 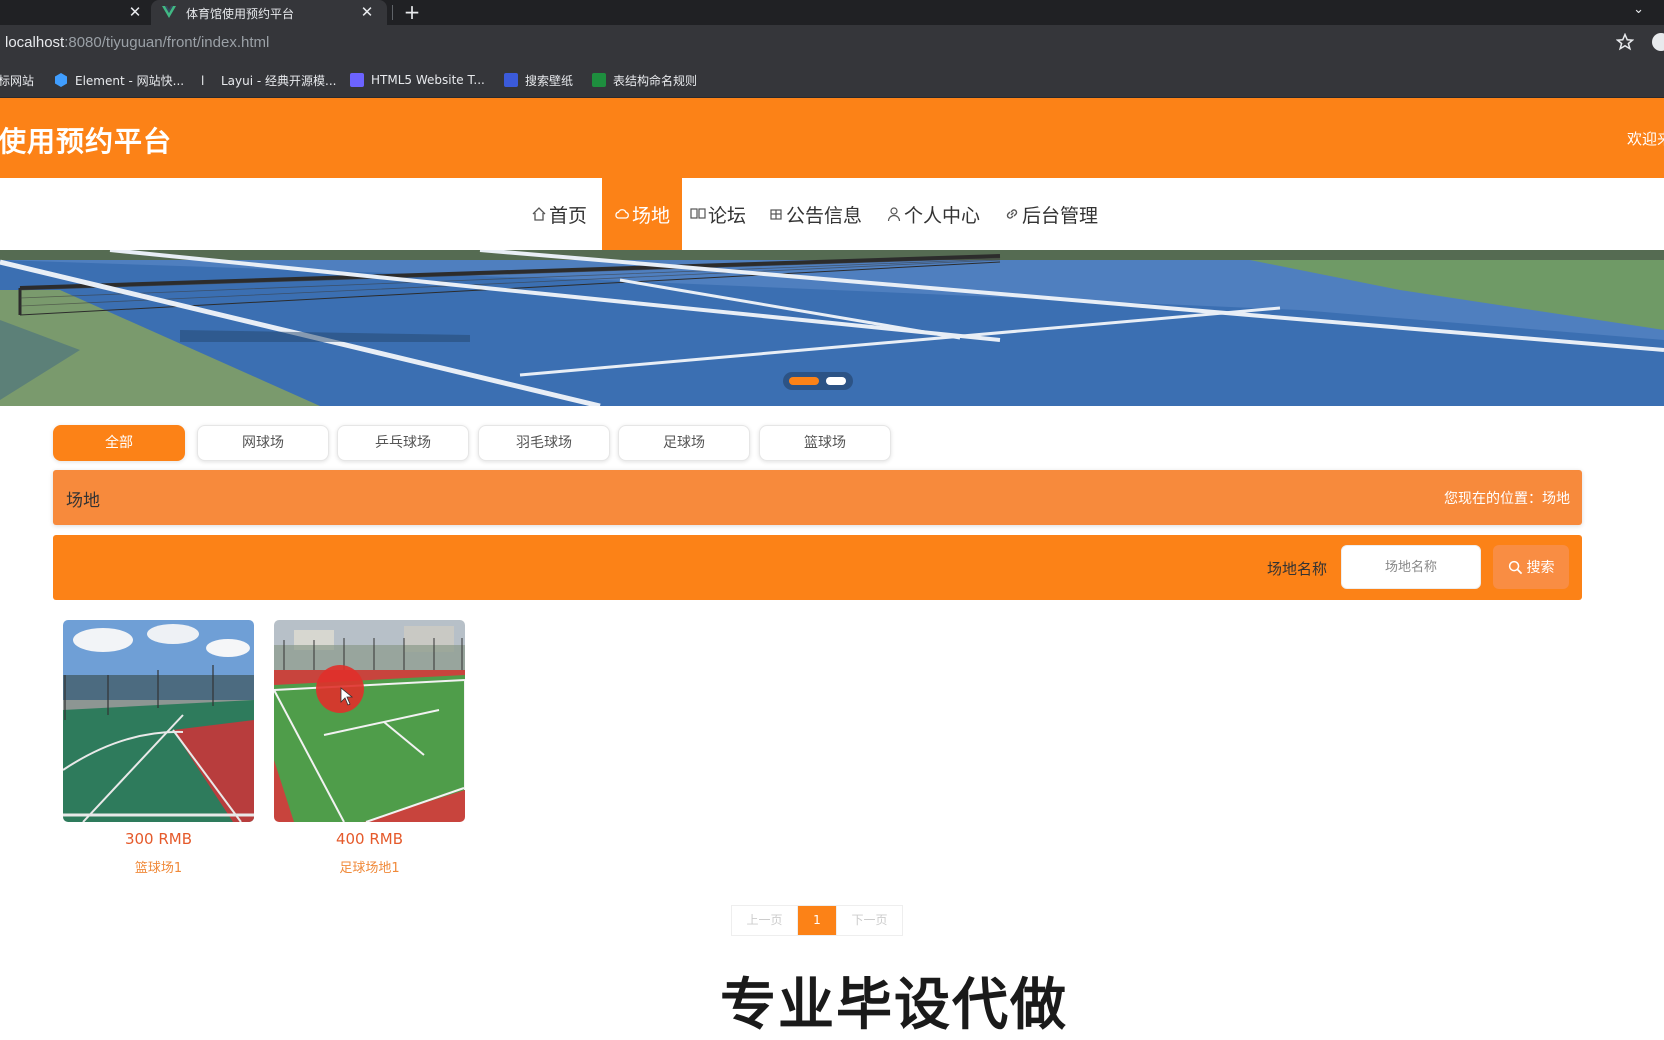 What do you see at coordinates (804, 381) in the screenshot?
I see `carousel-dot-active` at bounding box center [804, 381].